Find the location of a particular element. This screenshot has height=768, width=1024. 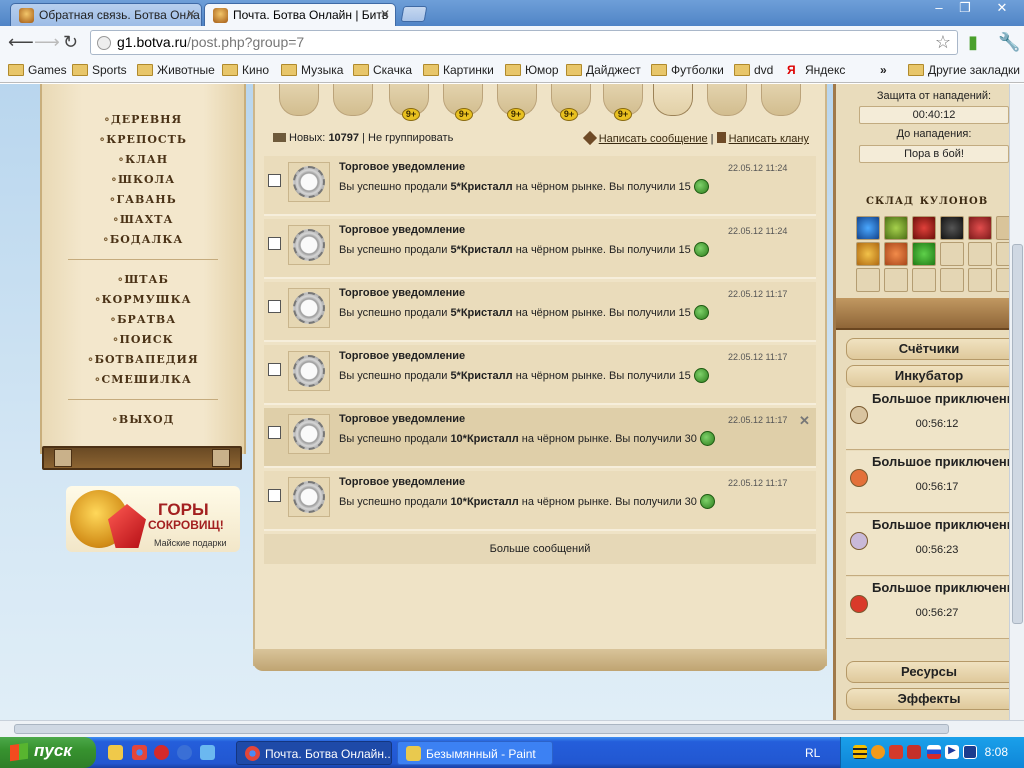

write-message-link: Написать сообщение is located at coordinates (653, 139).